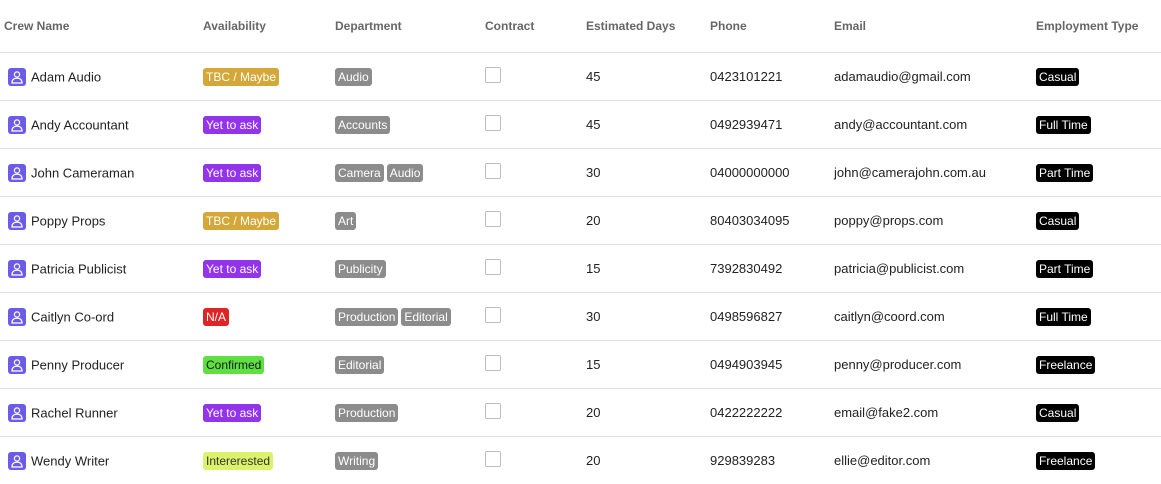  I want to click on phone-cell: 0492939471, so click(771, 125).